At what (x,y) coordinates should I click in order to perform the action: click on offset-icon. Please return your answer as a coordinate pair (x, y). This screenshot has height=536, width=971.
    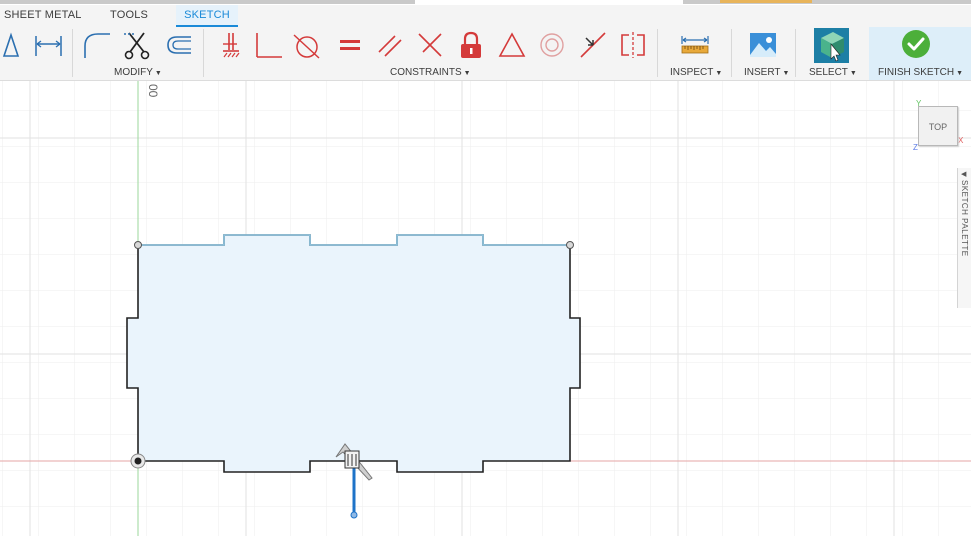
    Looking at the image, I should click on (178, 45).